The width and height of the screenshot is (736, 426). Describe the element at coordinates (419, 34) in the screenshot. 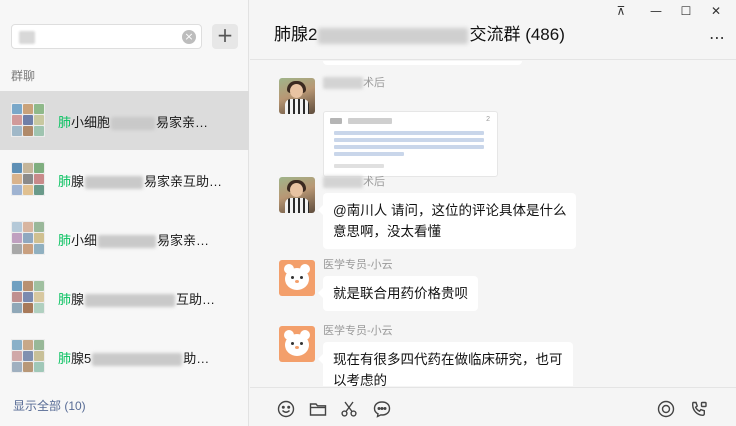

I see `chat-title: 肺腺2 交流群 (486)` at that location.